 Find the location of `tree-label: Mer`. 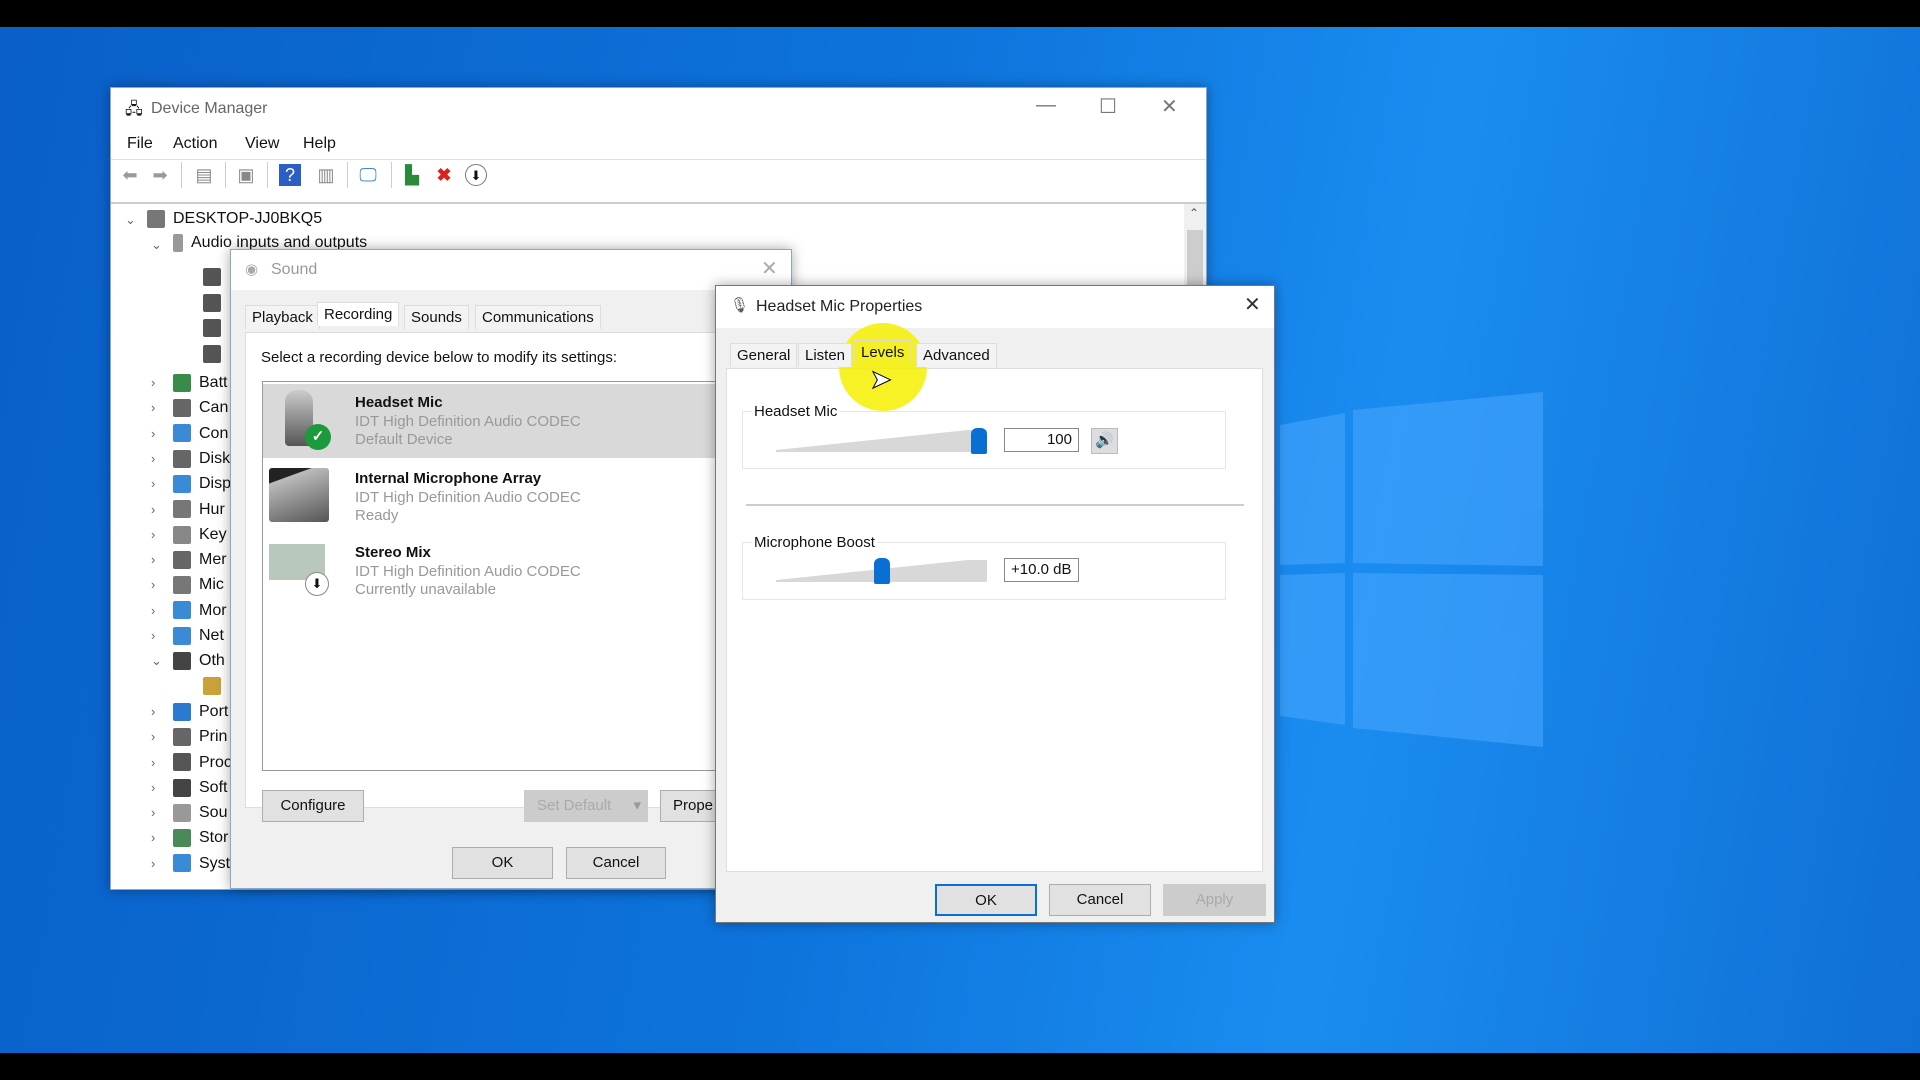

tree-label: Mer is located at coordinates (213, 560).